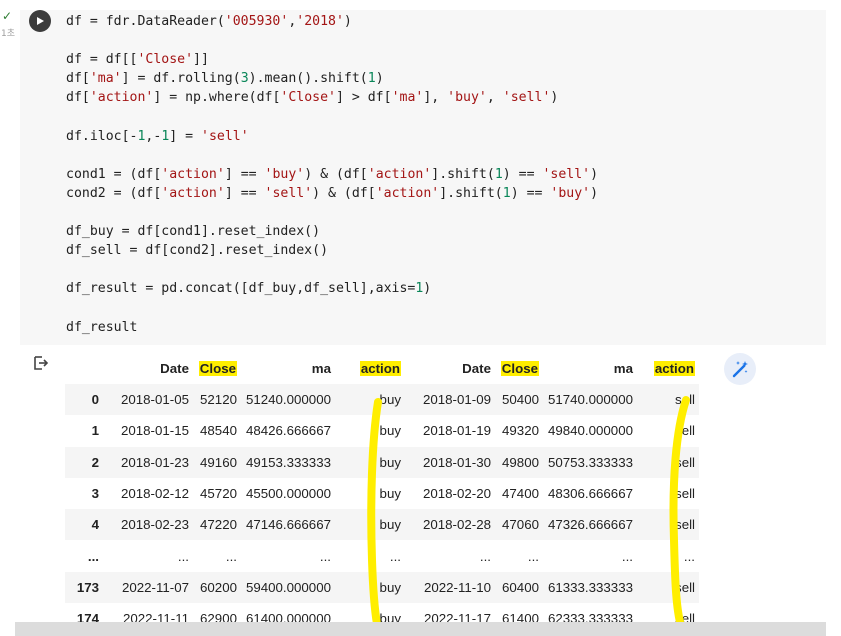 The height and width of the screenshot is (636, 841). I want to click on table-cell: 49800, so click(520, 462).